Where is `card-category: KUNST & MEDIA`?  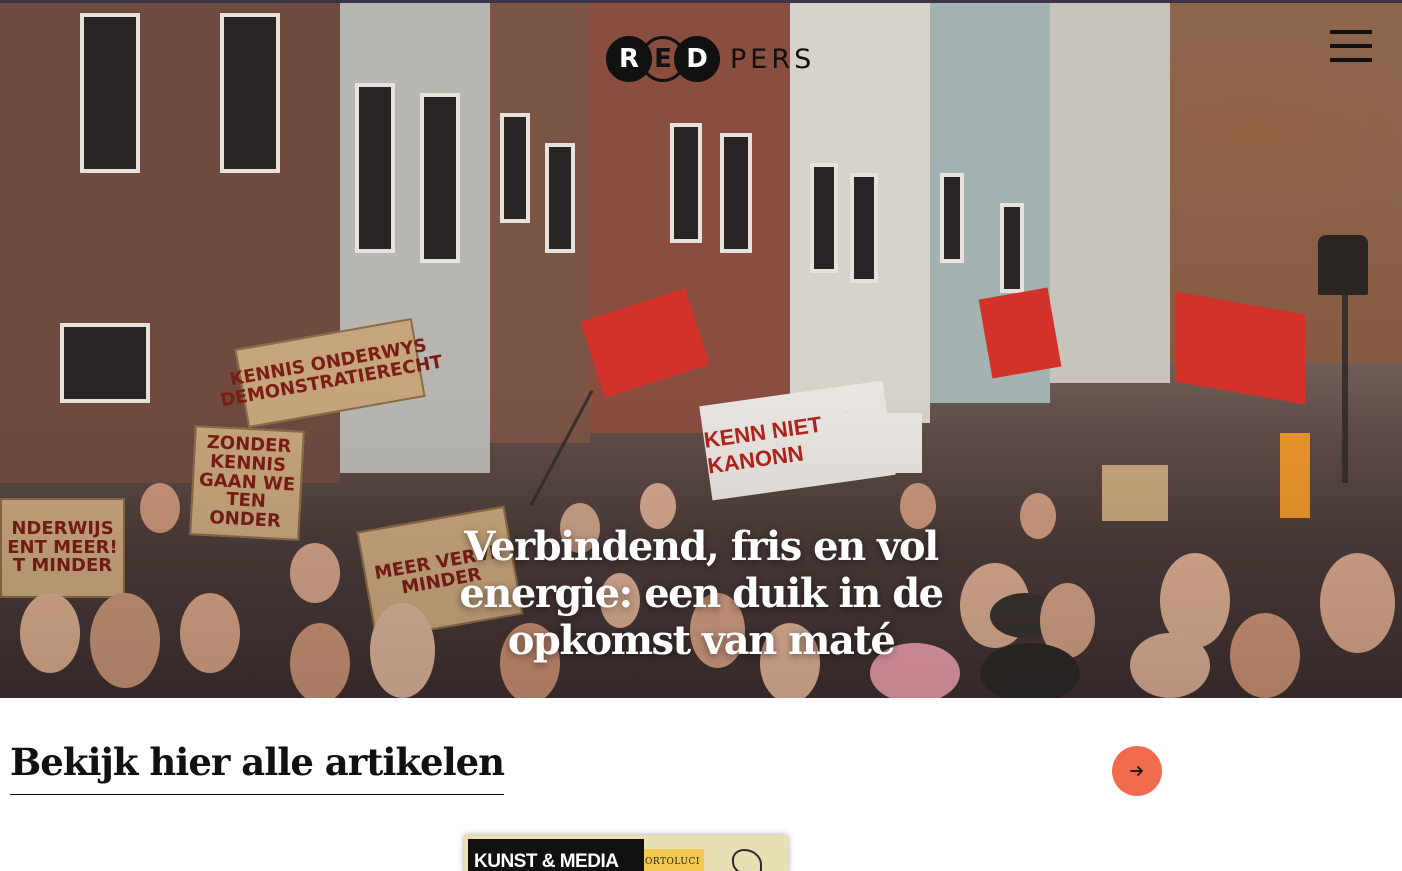 card-category: KUNST & MEDIA is located at coordinates (546, 861).